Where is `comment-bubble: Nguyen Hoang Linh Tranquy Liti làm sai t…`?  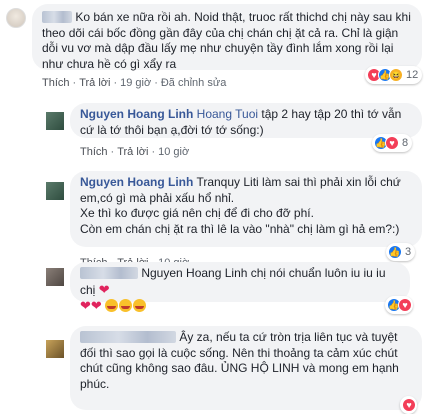 comment-bubble: Nguyen Hoang Linh Tranquy Liti làm sai t… is located at coordinates (246, 209).